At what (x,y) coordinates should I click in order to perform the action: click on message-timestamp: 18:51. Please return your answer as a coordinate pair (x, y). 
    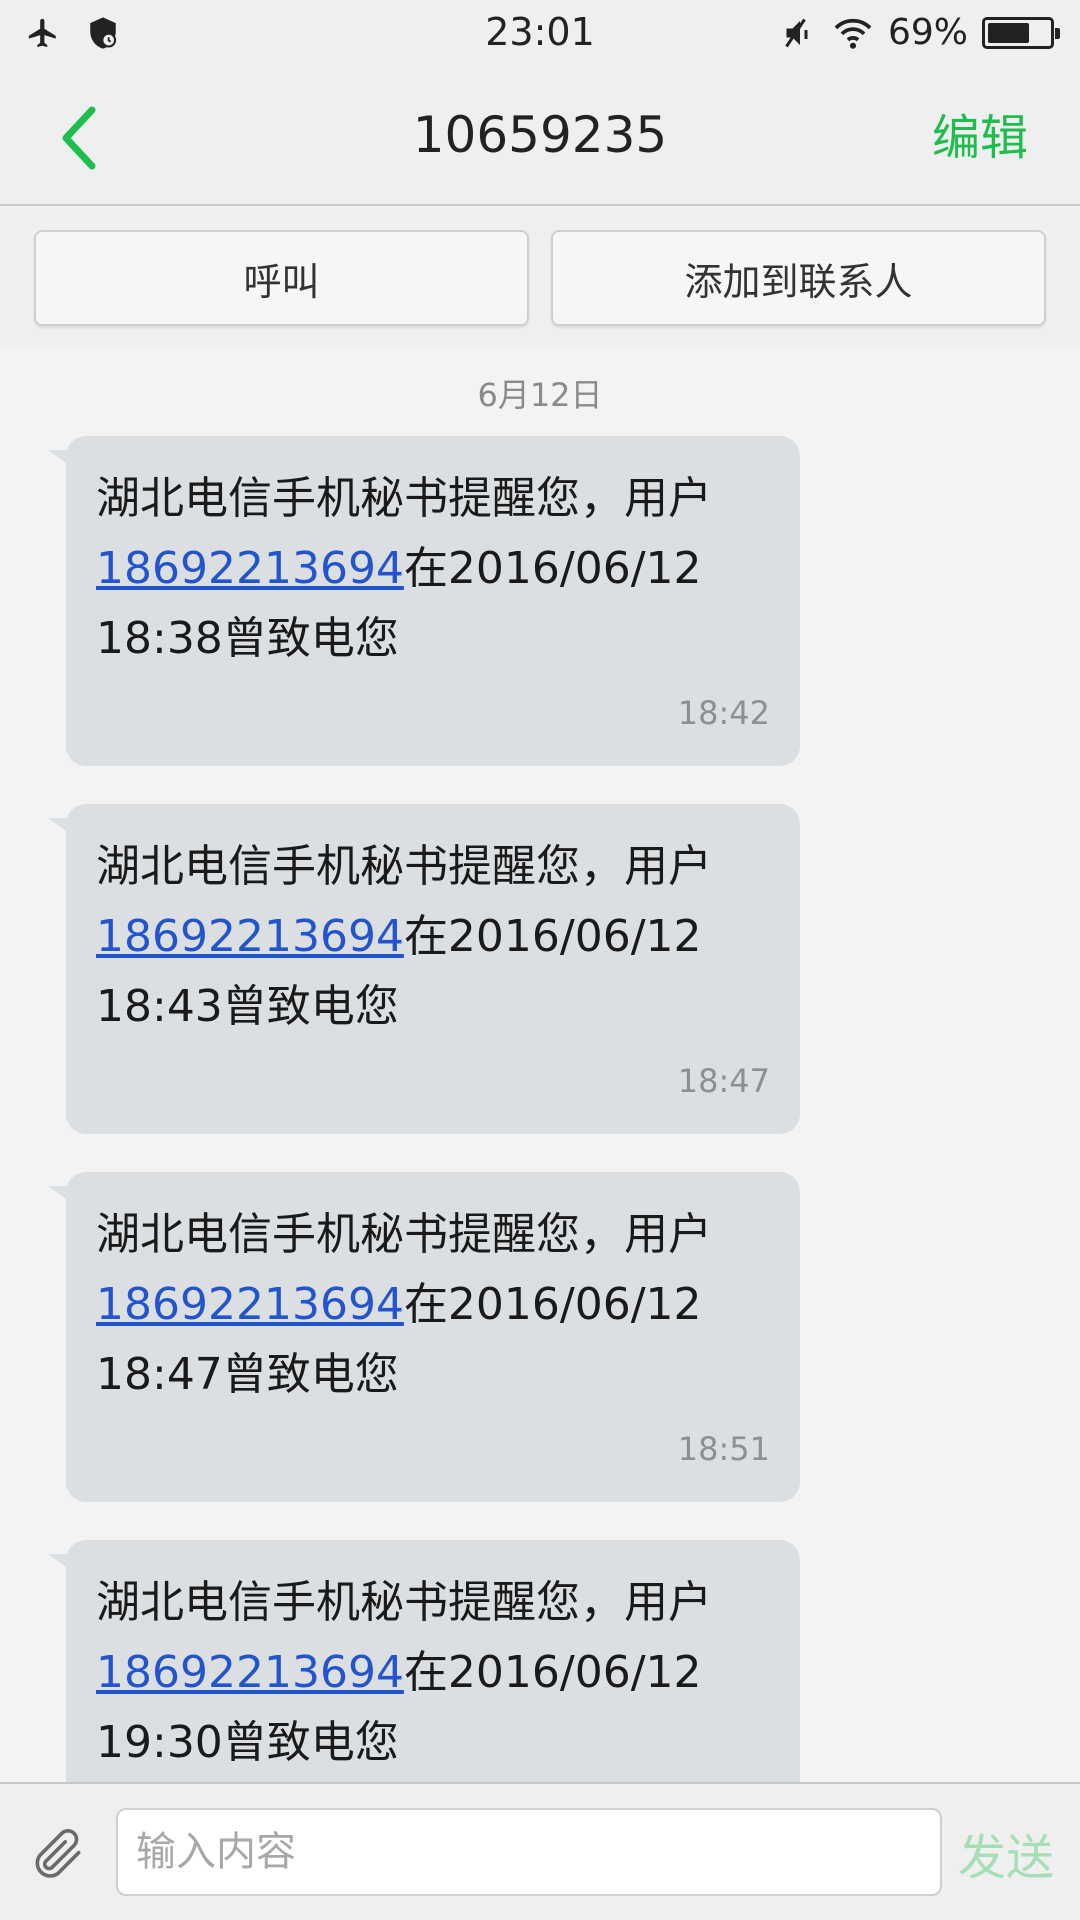
    Looking at the image, I should click on (723, 1449).